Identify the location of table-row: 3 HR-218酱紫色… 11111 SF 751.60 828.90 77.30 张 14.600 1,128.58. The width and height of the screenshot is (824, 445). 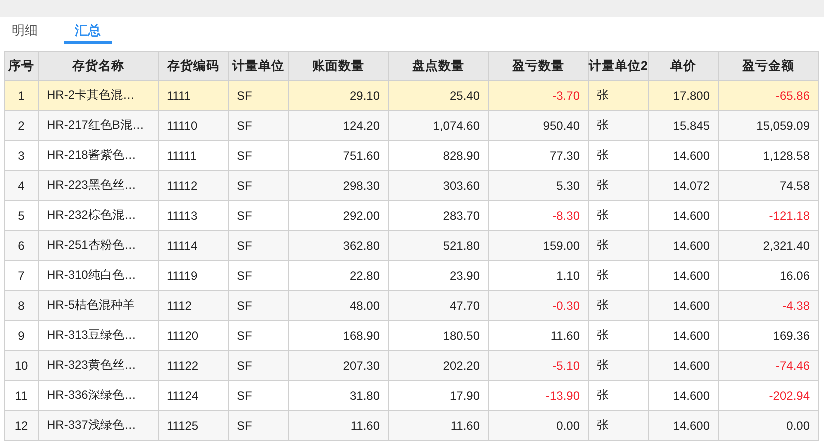
(411, 155).